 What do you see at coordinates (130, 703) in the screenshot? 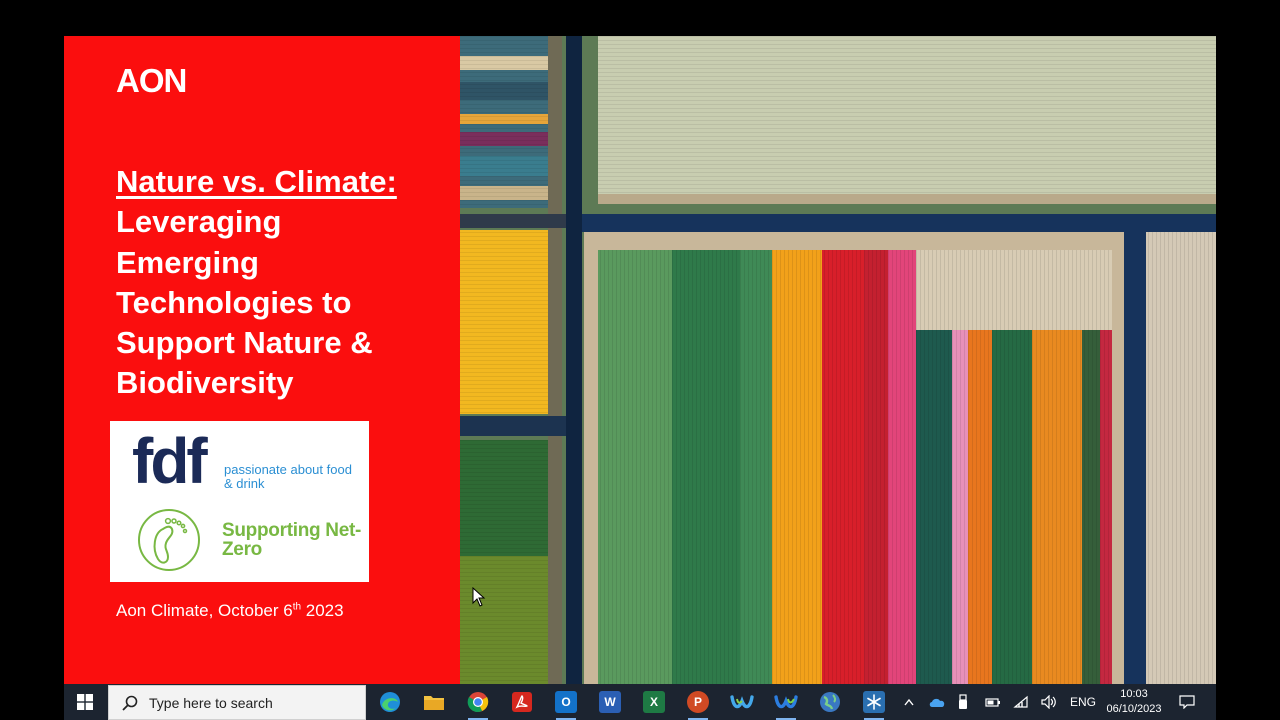
I see `search-icon` at bounding box center [130, 703].